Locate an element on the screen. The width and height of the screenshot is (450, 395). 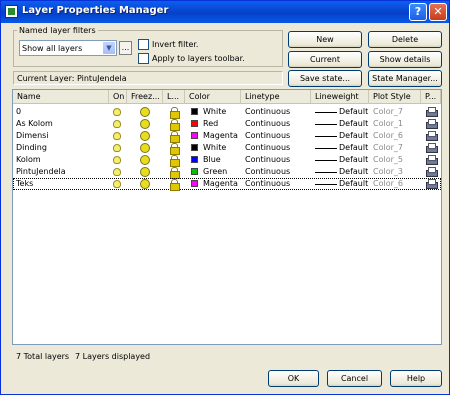
layer-name: As Kolom is located at coordinates (62, 124).